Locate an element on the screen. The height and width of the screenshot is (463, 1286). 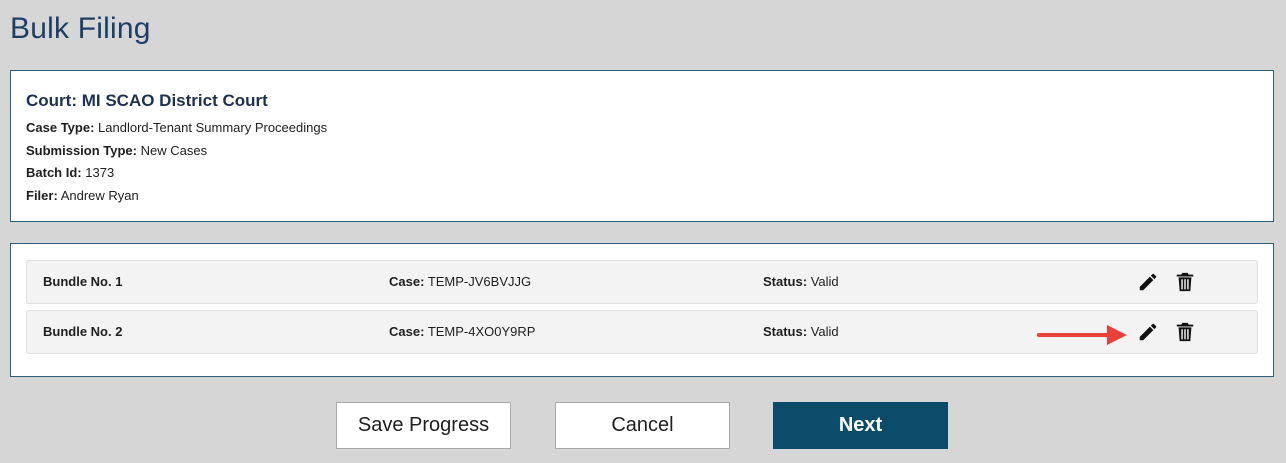
case-value: TEMP-4XO0Y9RP is located at coordinates (481, 331).